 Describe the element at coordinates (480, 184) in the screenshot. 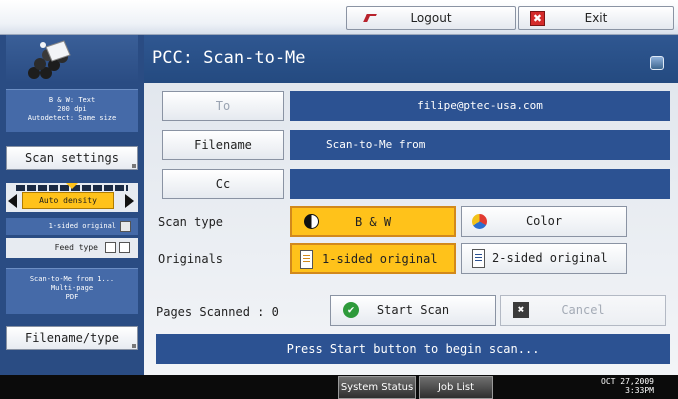

I see `cc-field` at that location.